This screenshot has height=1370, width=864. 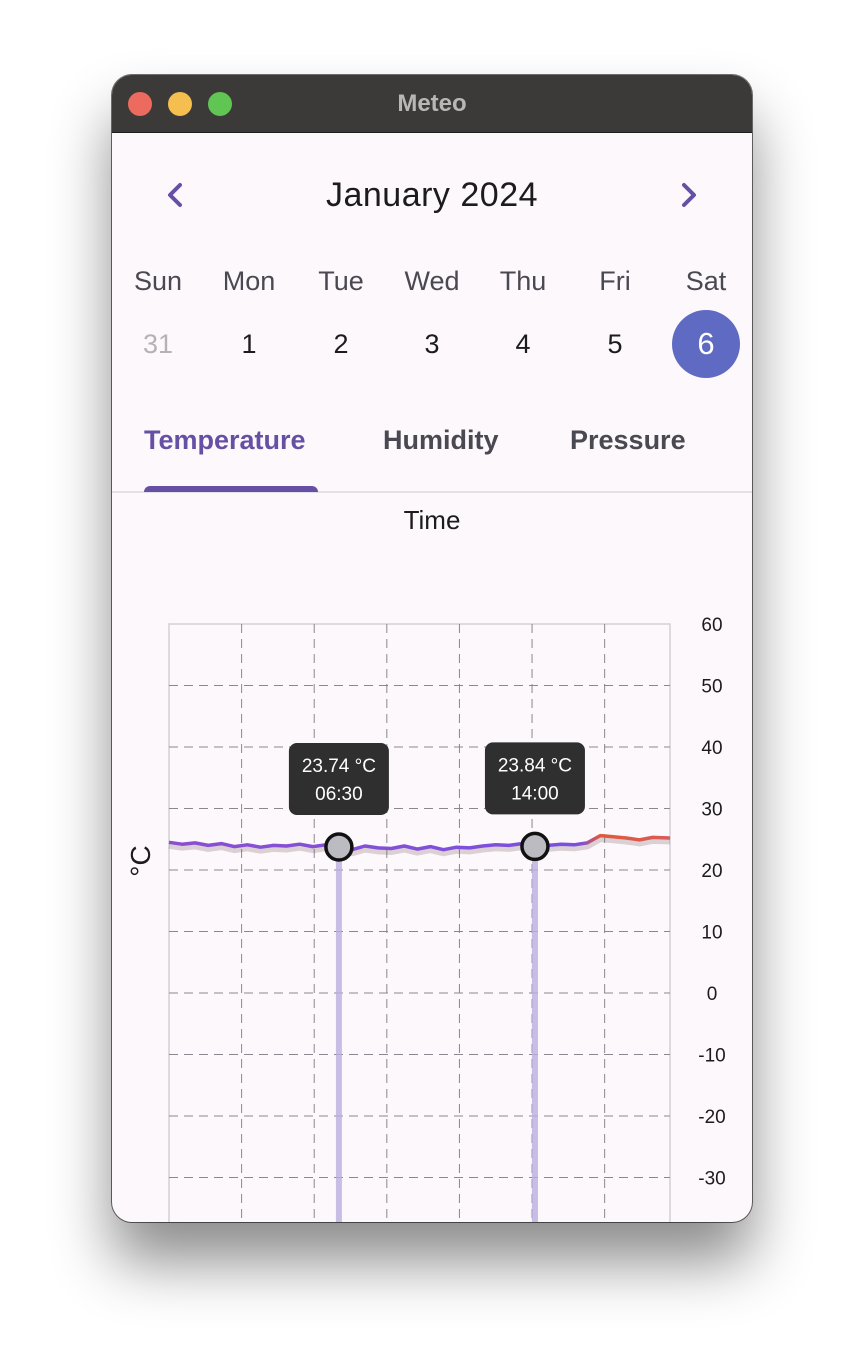 I want to click on calendar-day: 2, so click(x=341, y=344).